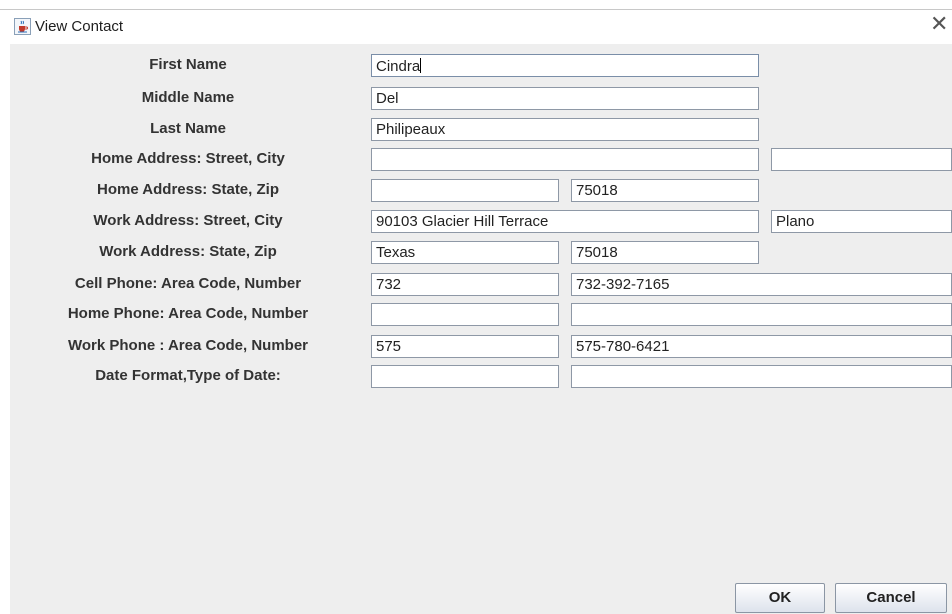 This screenshot has height=614, width=952. I want to click on java-cup-icon, so click(22, 26).